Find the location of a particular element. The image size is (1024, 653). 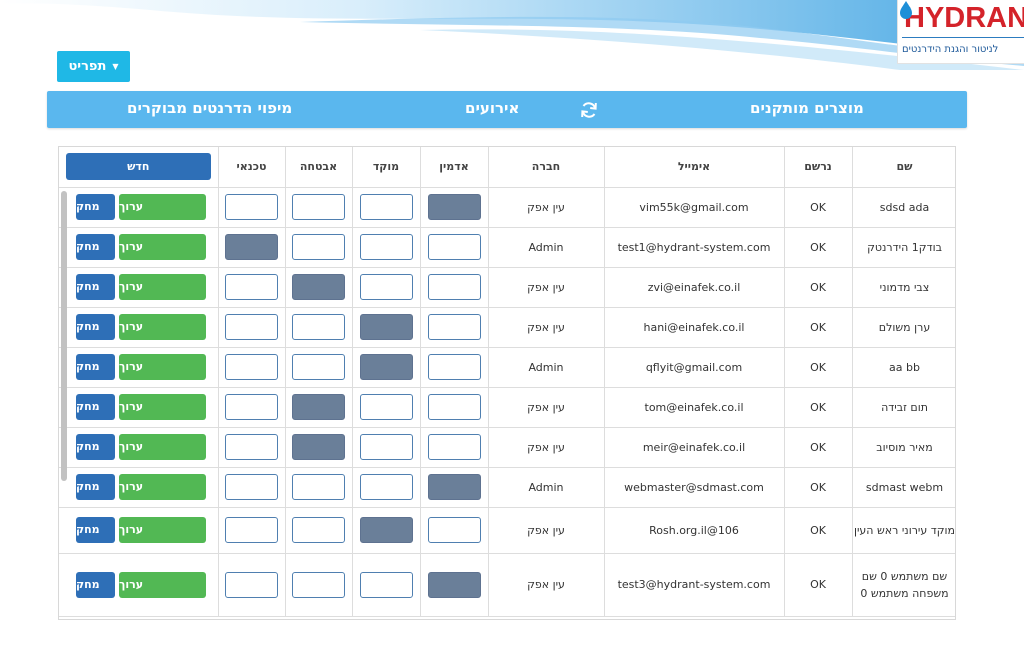

cell-email: vim55k@gmail.com is located at coordinates (694, 207).